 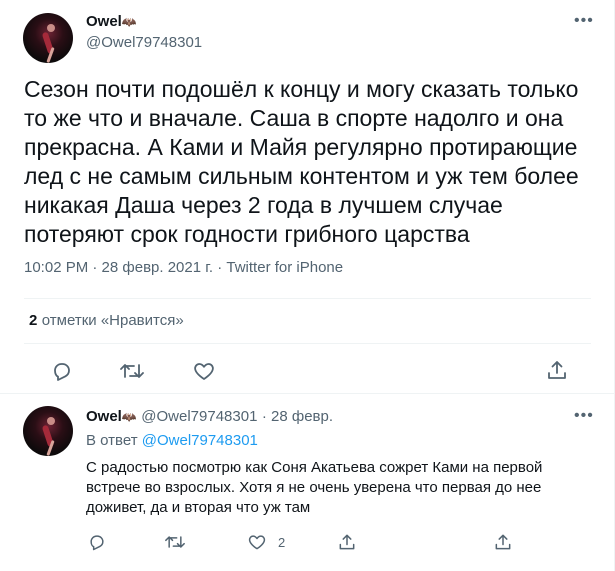 What do you see at coordinates (112, 320) in the screenshot?
I see `likes-label: отметки «Нравится»` at bounding box center [112, 320].